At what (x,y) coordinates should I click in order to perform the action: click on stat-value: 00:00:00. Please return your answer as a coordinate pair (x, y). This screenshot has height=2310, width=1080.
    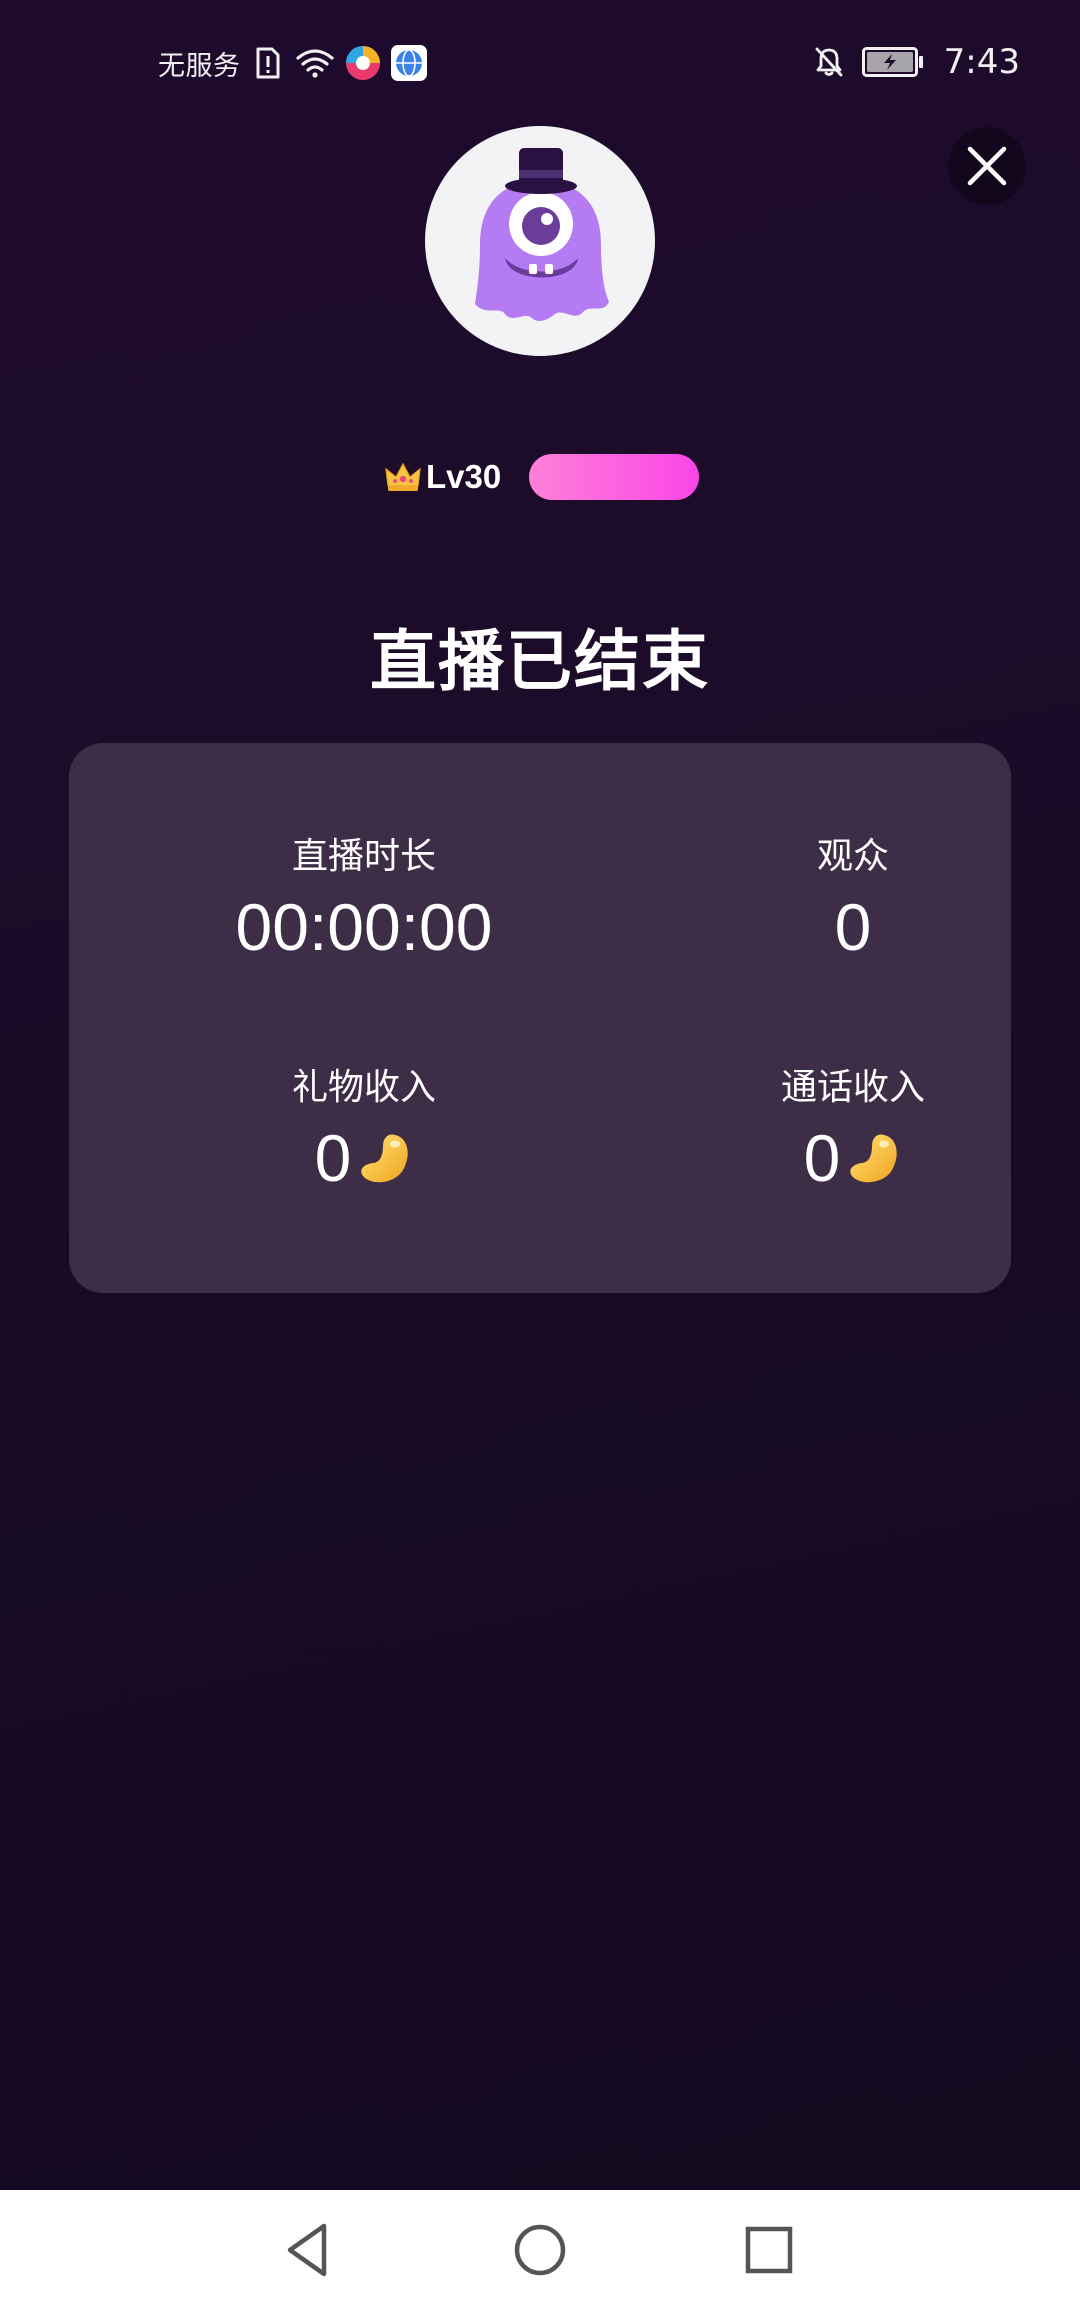
    Looking at the image, I should click on (364, 927).